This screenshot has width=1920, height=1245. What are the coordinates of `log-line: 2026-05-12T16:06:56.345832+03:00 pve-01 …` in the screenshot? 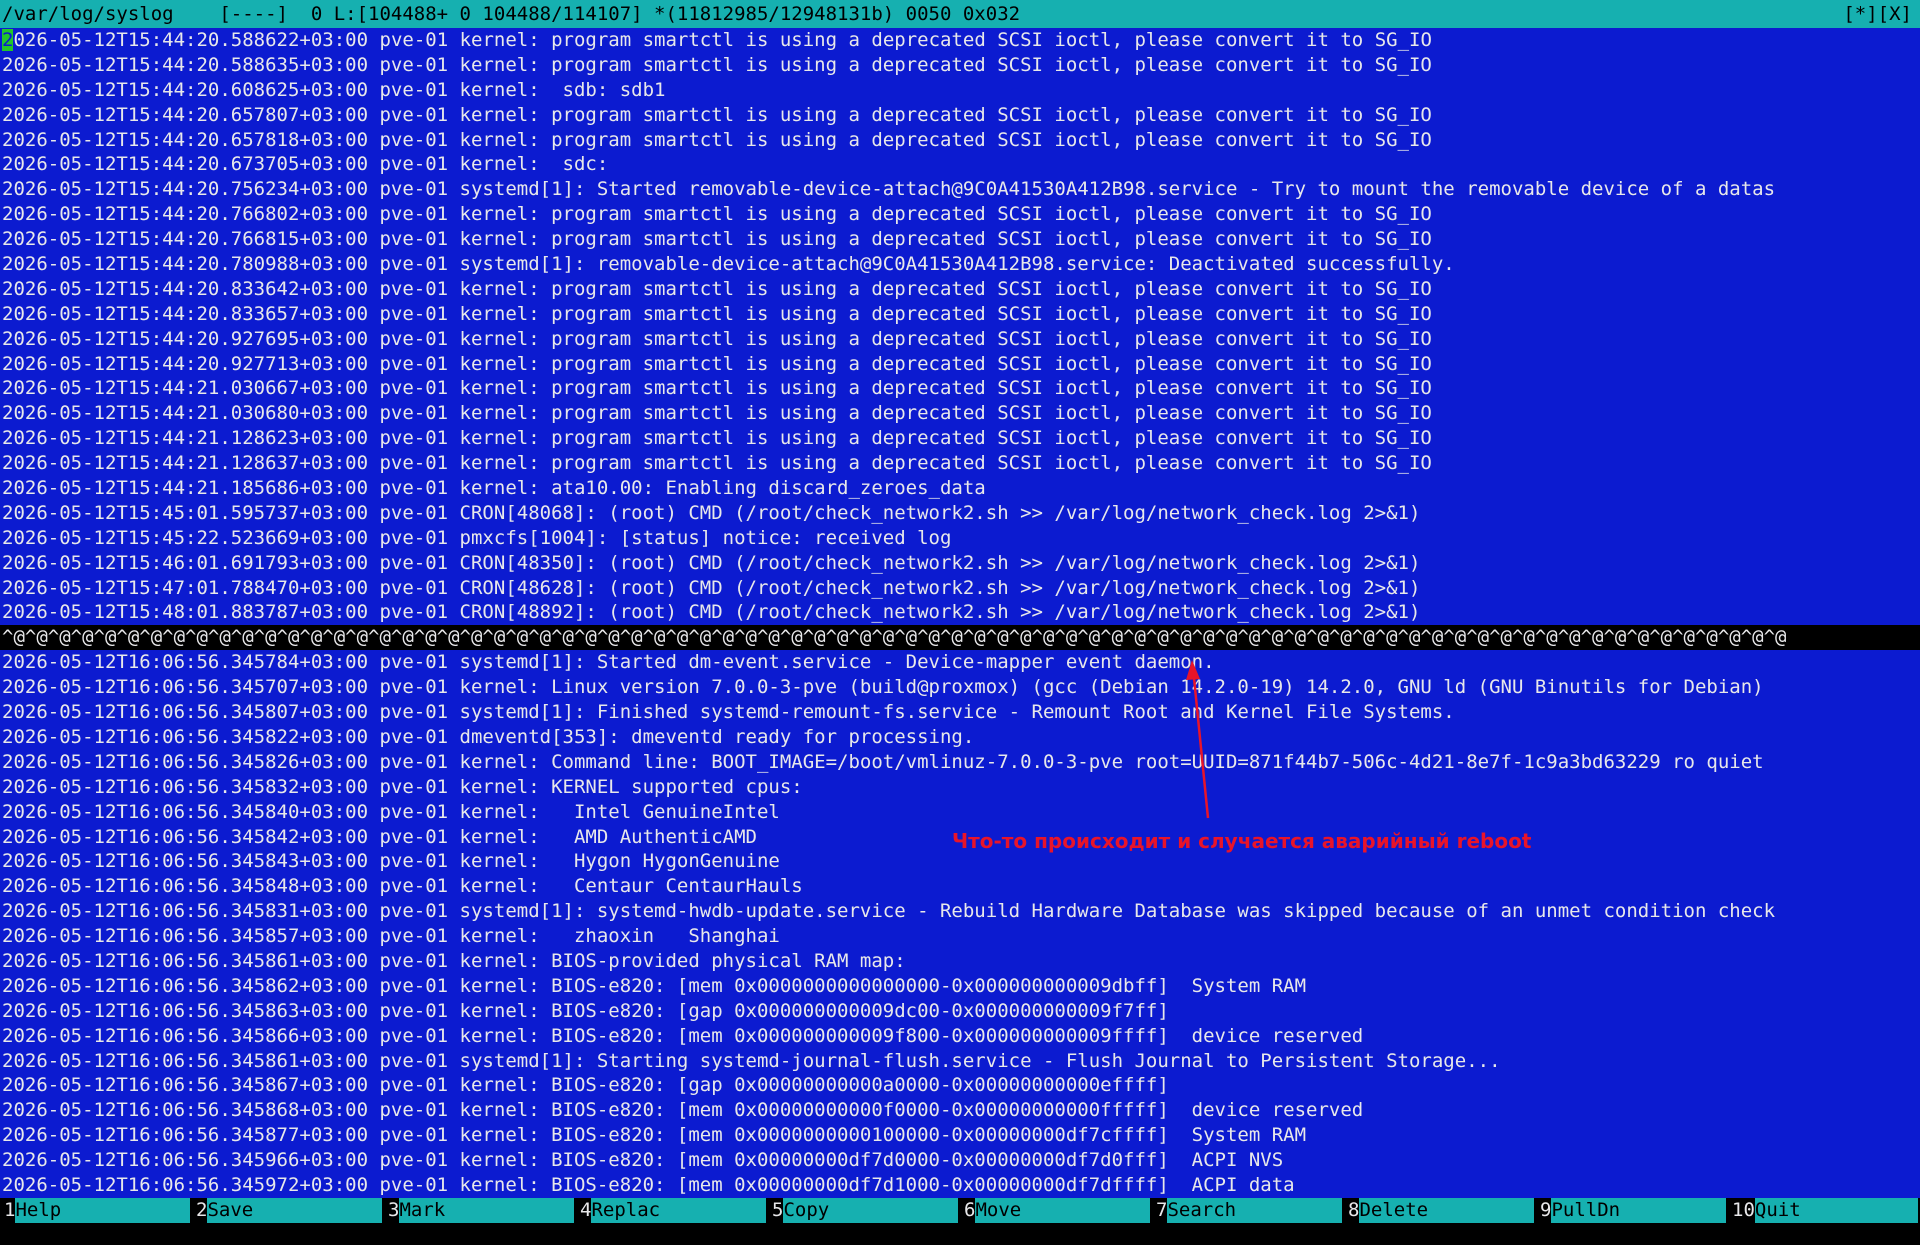 It's located at (960, 787).